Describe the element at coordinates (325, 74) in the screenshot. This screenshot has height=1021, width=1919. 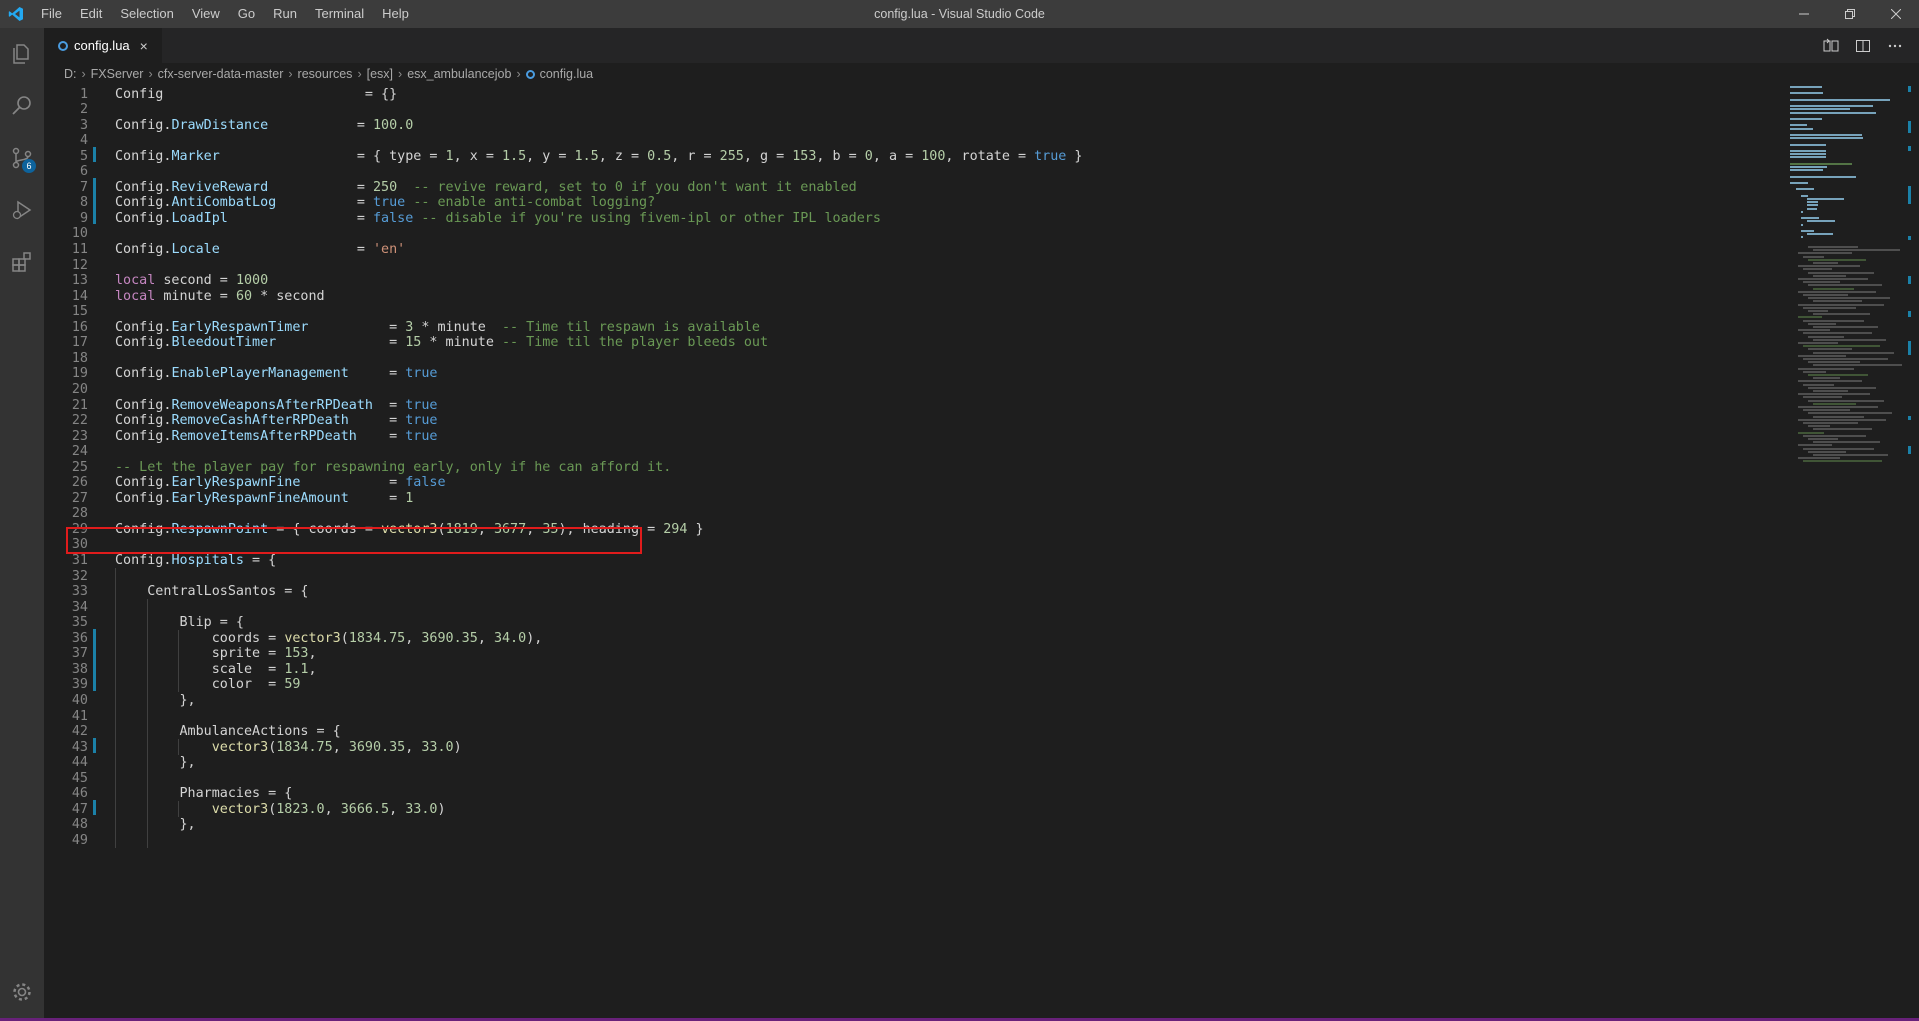
I see `breadcrumb-resources: resources` at that location.